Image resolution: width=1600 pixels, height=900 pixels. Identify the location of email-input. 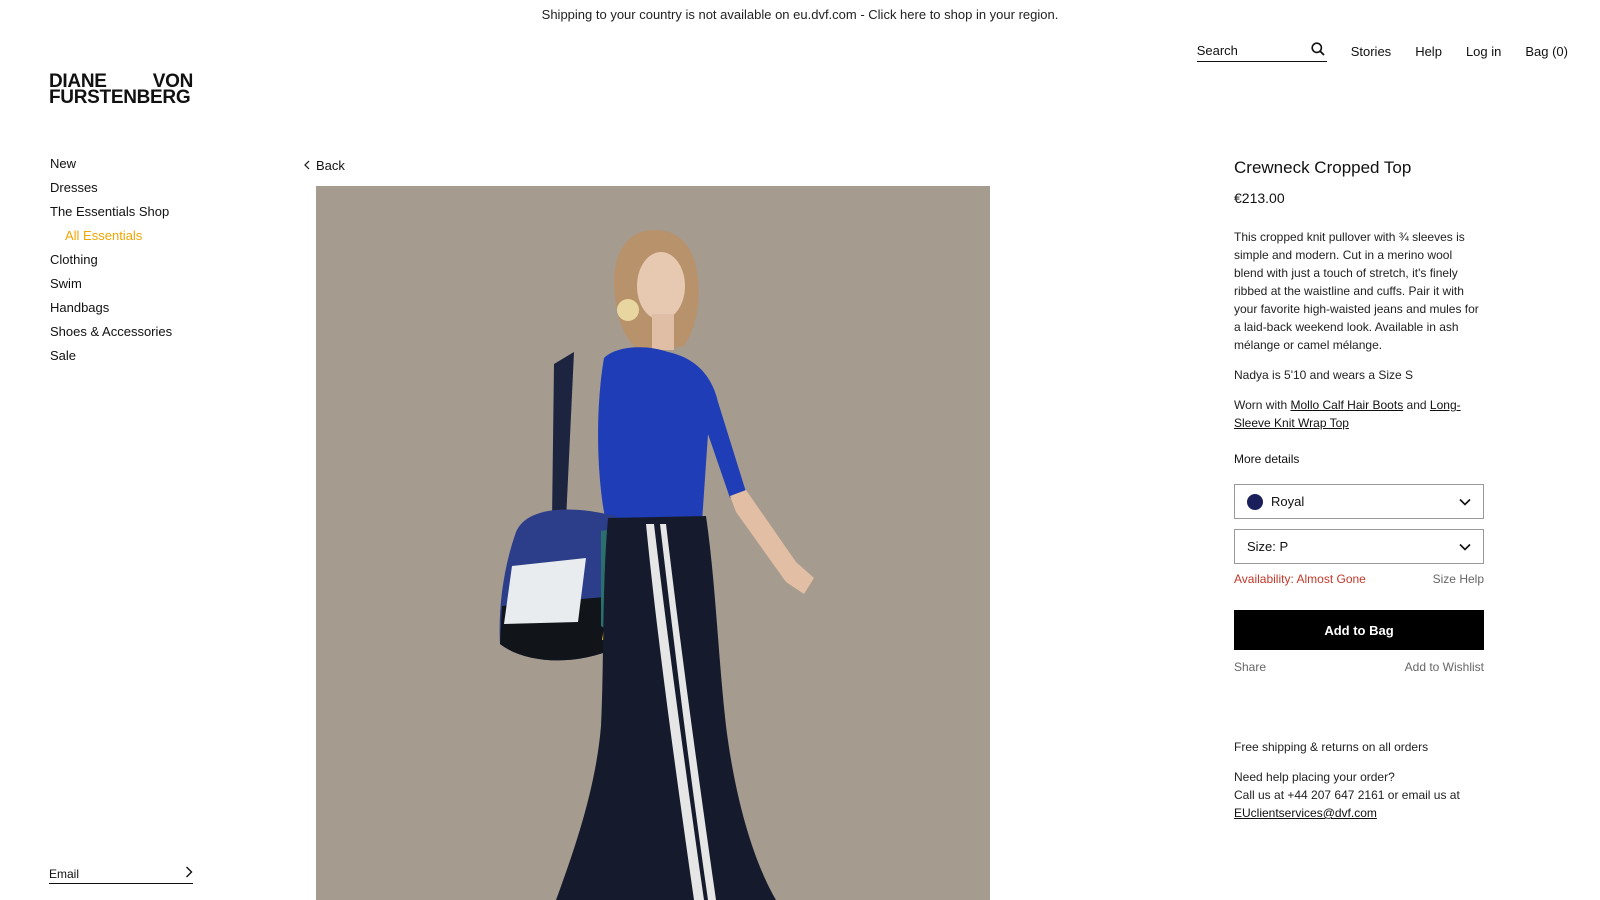
(109, 873).